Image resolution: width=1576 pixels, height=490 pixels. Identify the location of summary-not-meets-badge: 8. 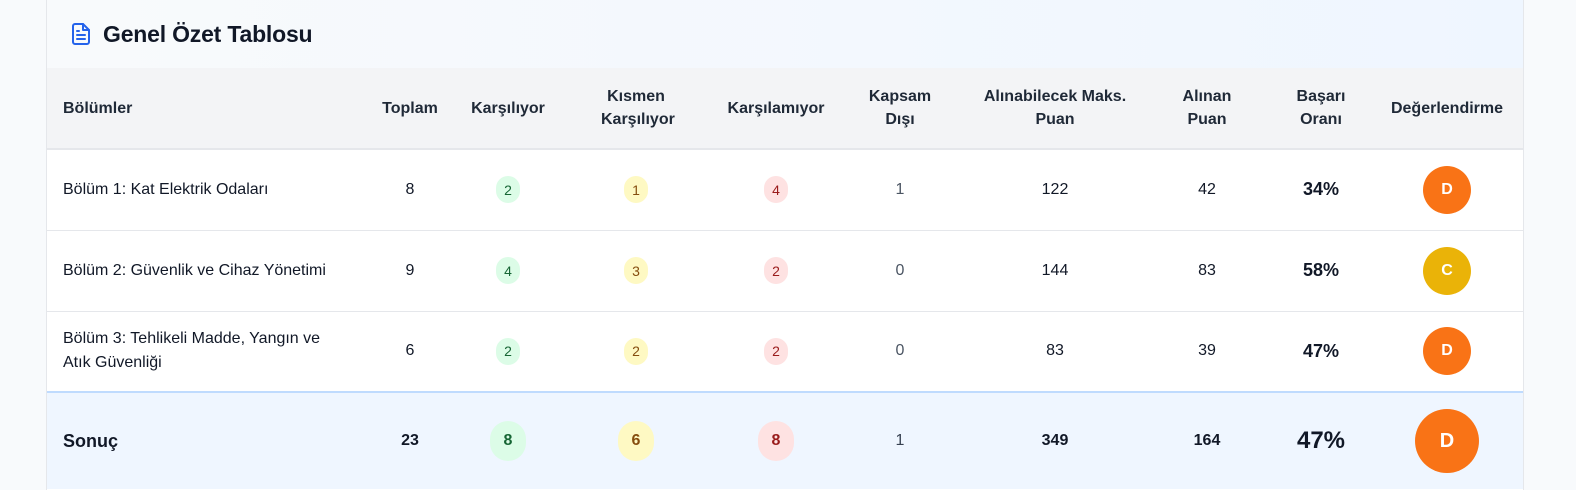
(776, 441).